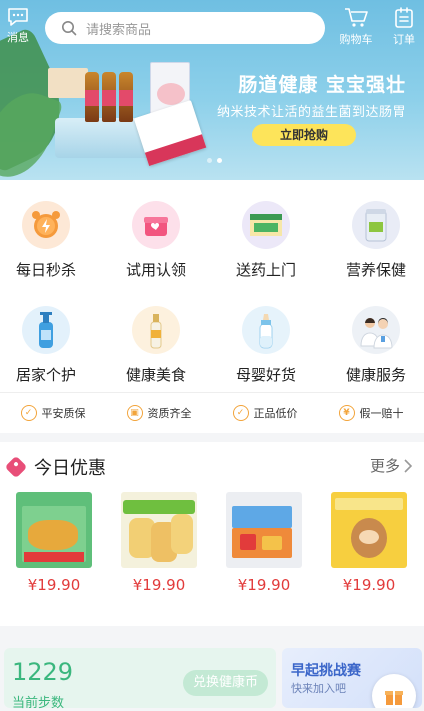  Describe the element at coordinates (240, 412) in the screenshot. I see `check-icon: ✓` at that location.